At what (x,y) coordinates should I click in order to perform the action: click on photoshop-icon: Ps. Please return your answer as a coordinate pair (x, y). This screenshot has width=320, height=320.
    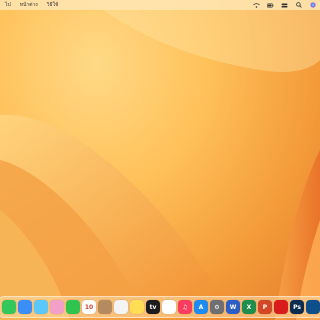
    Looking at the image, I should click on (297, 307).